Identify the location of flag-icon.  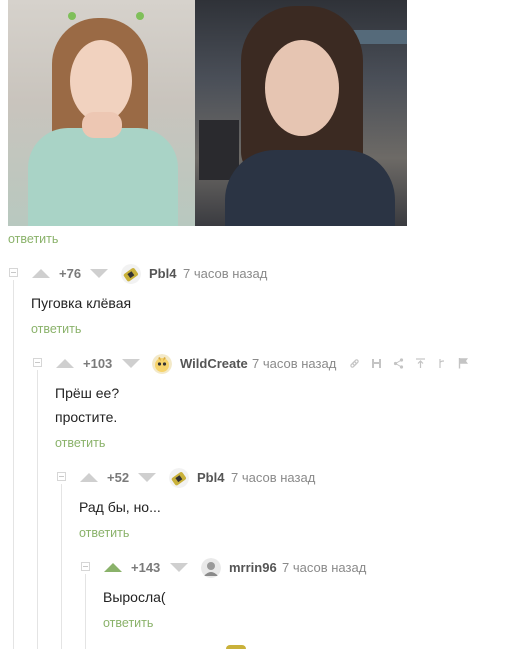
(463, 365).